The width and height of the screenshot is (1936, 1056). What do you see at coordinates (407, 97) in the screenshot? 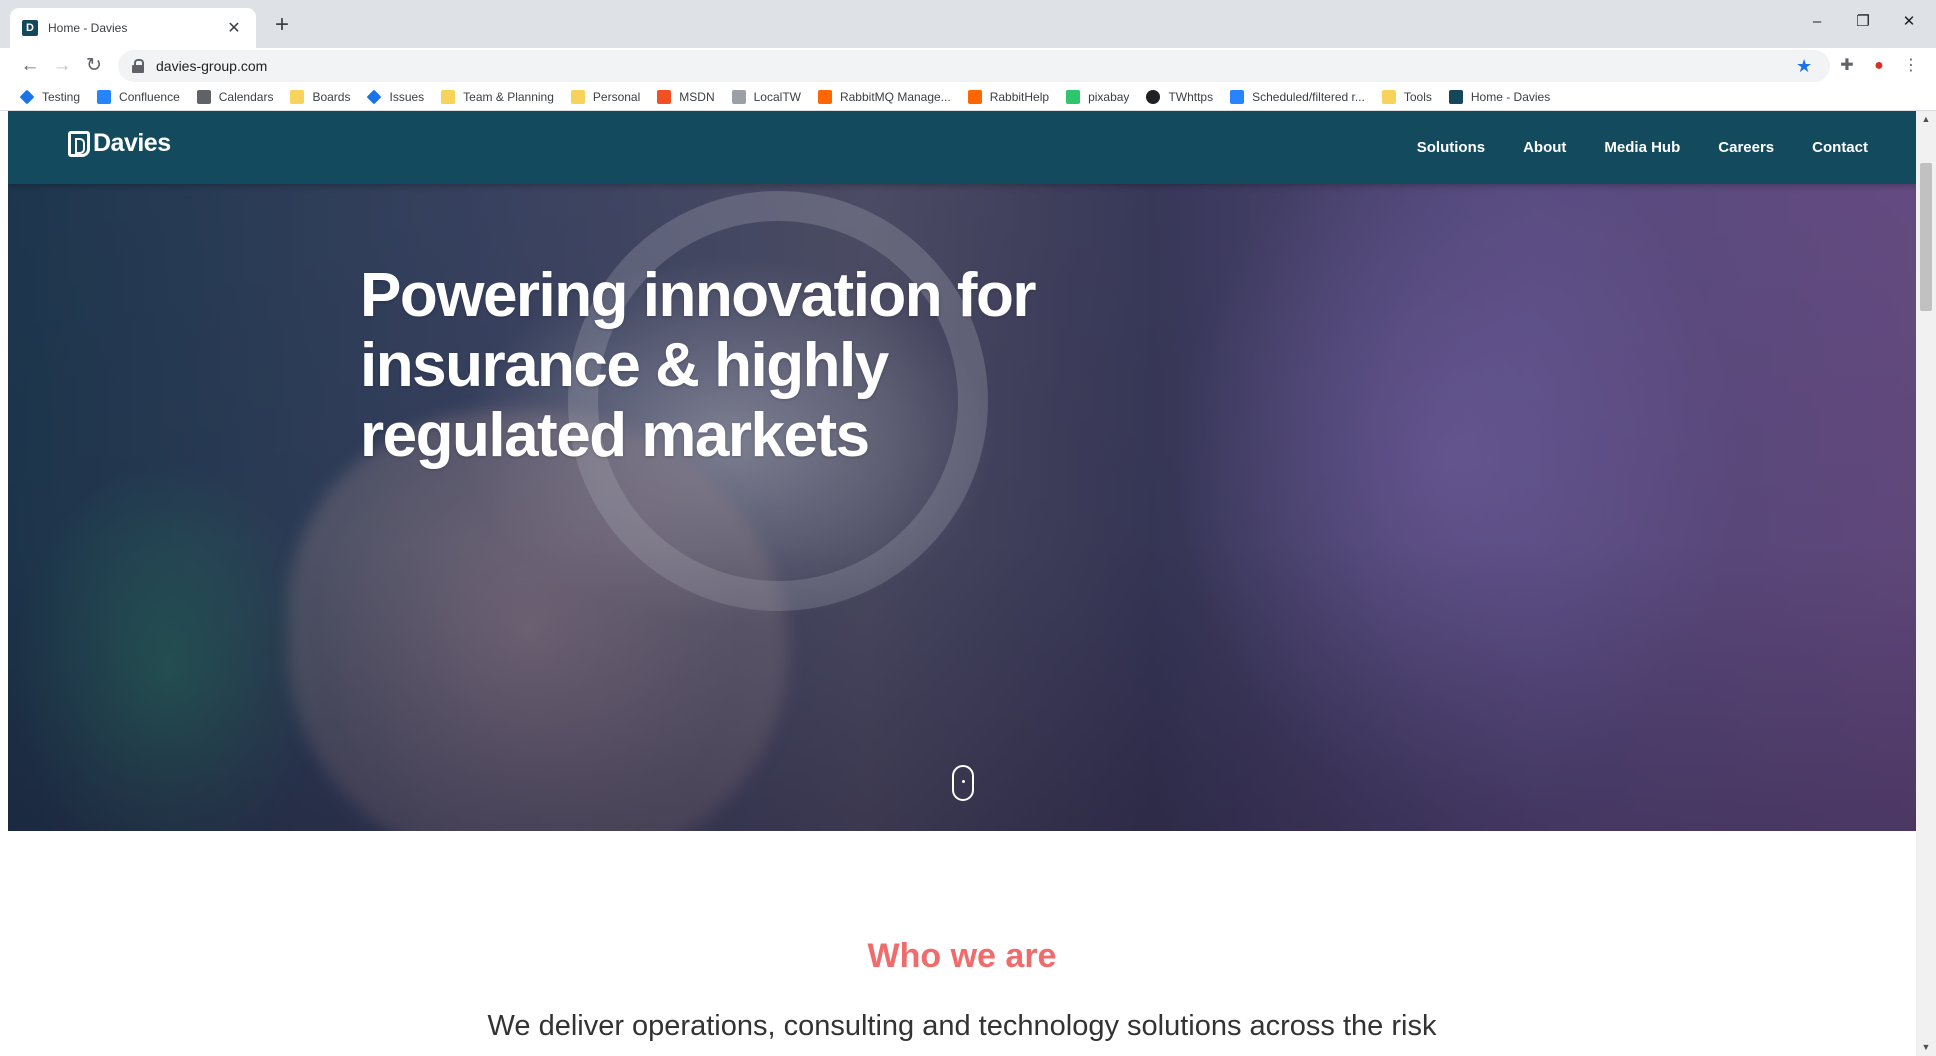
I see `bookmark-label: Issues` at bounding box center [407, 97].